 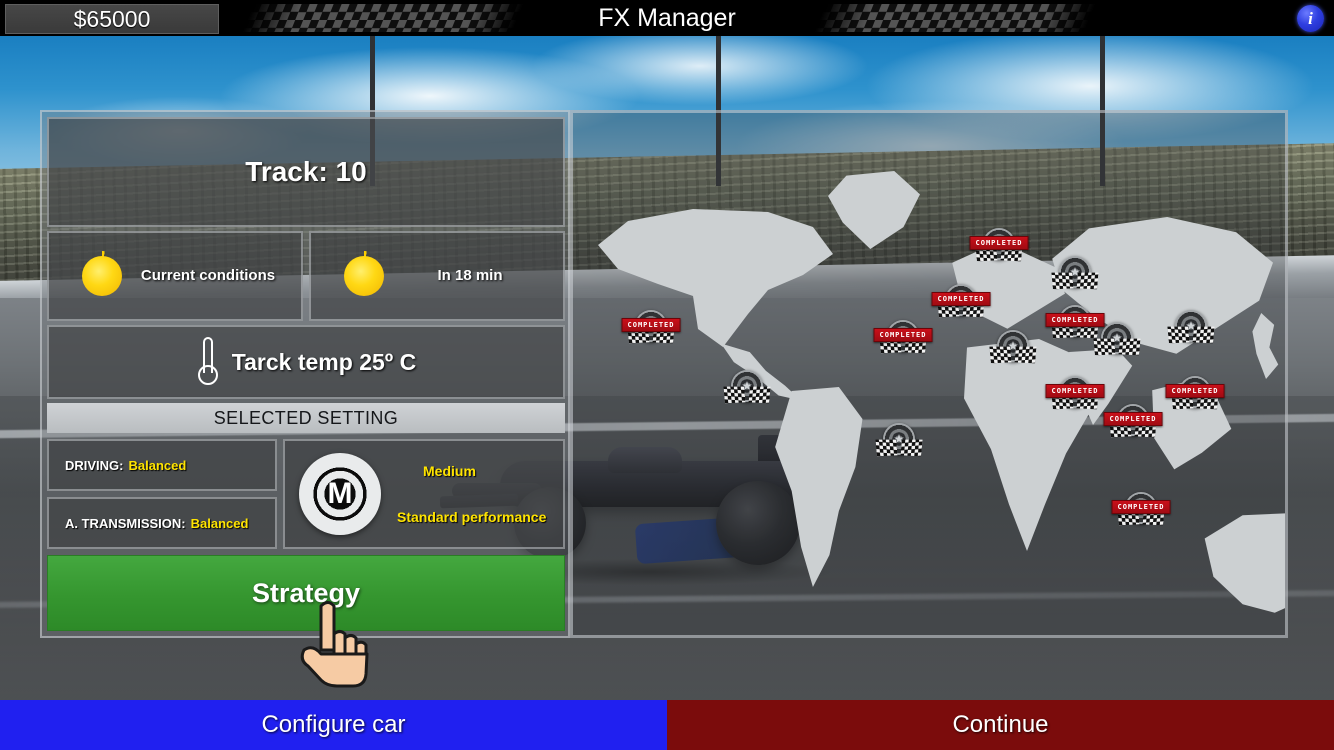 I want to click on setting-key-driving: DRIVING:, so click(x=94, y=465).